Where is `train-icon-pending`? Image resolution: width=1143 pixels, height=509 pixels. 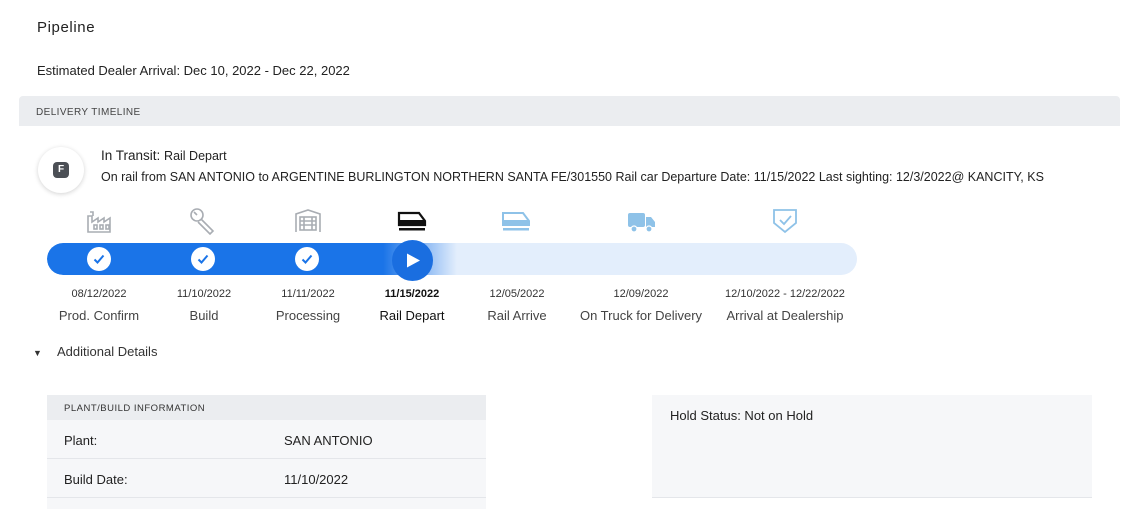
train-icon-pending is located at coordinates (516, 221).